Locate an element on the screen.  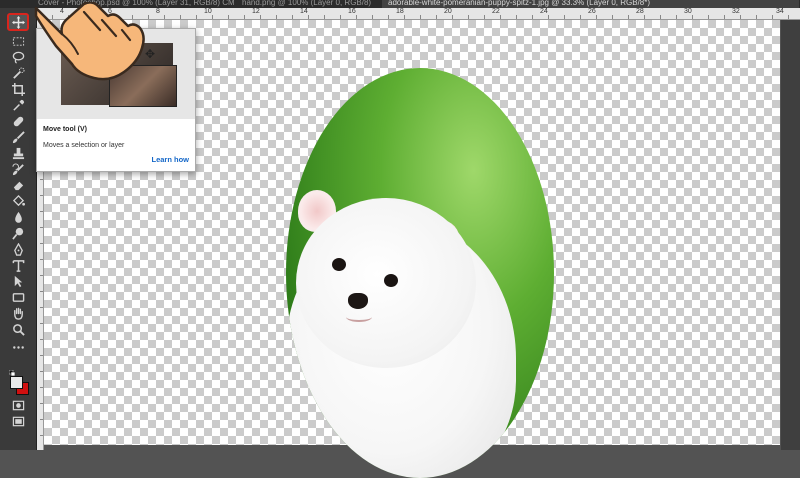
path-select-tool-icon is located at coordinates (18, 281).